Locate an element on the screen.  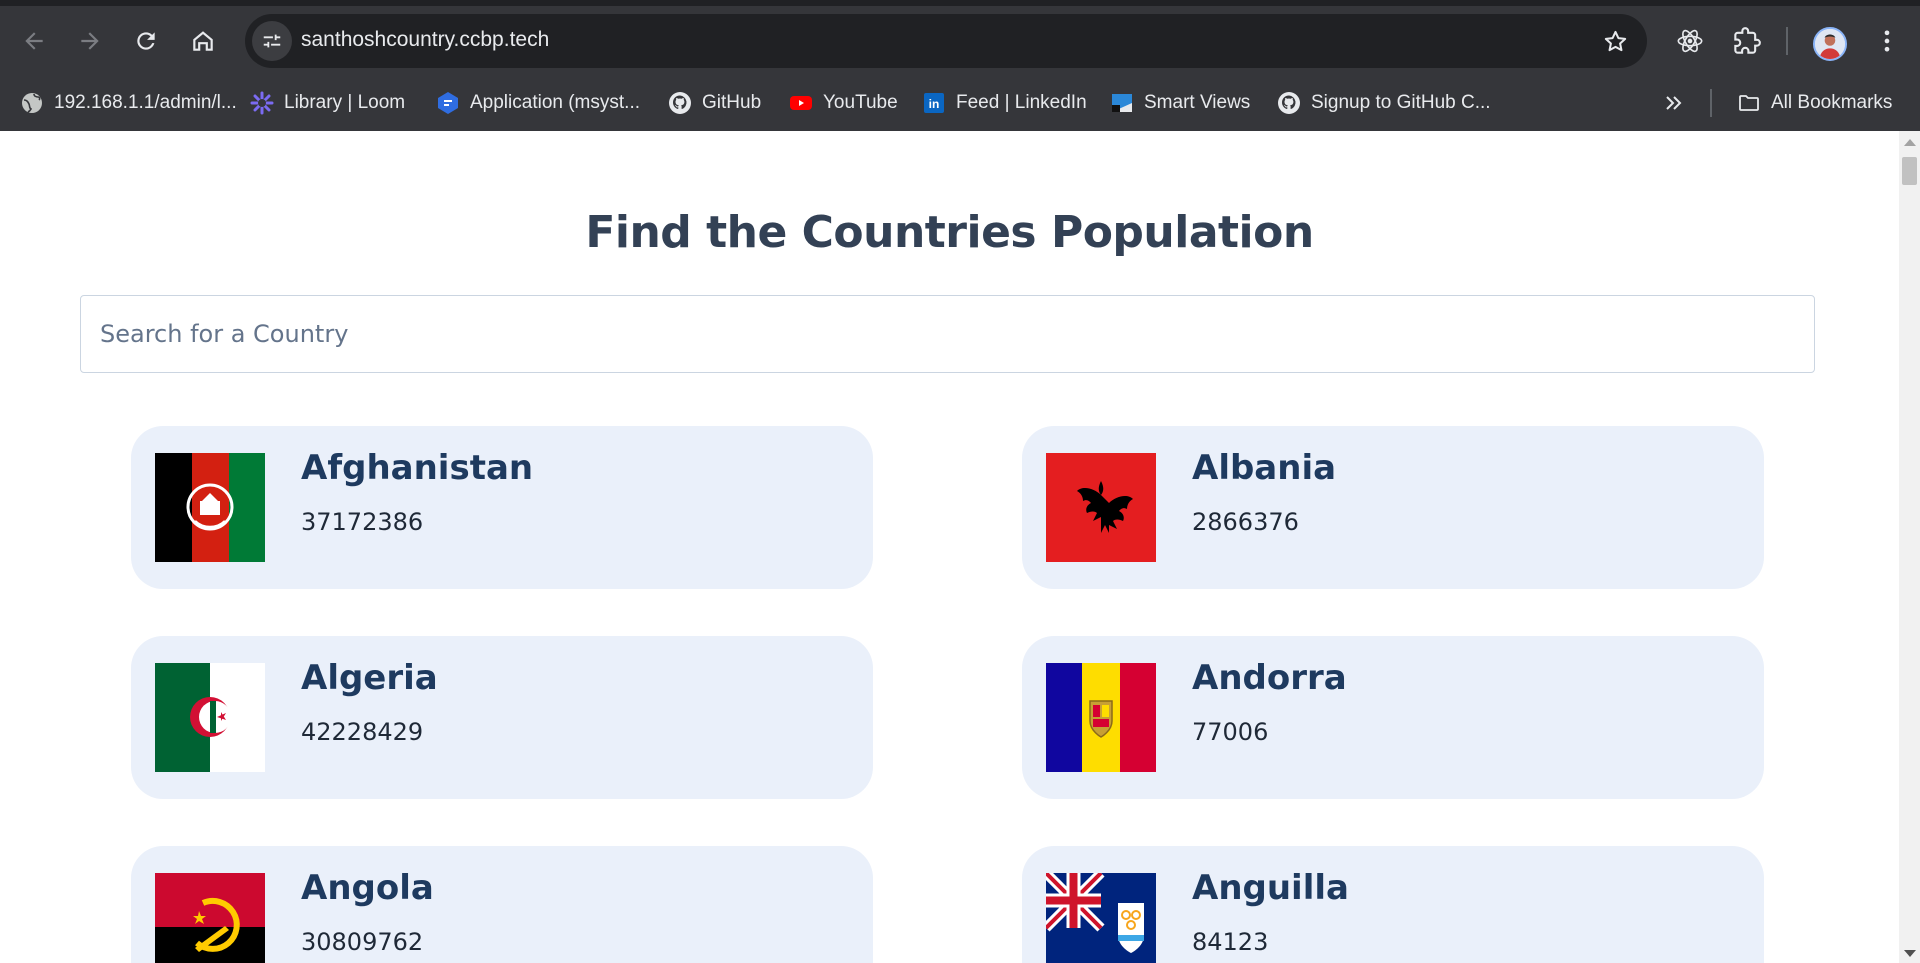
forward-button is located at coordinates (90, 41).